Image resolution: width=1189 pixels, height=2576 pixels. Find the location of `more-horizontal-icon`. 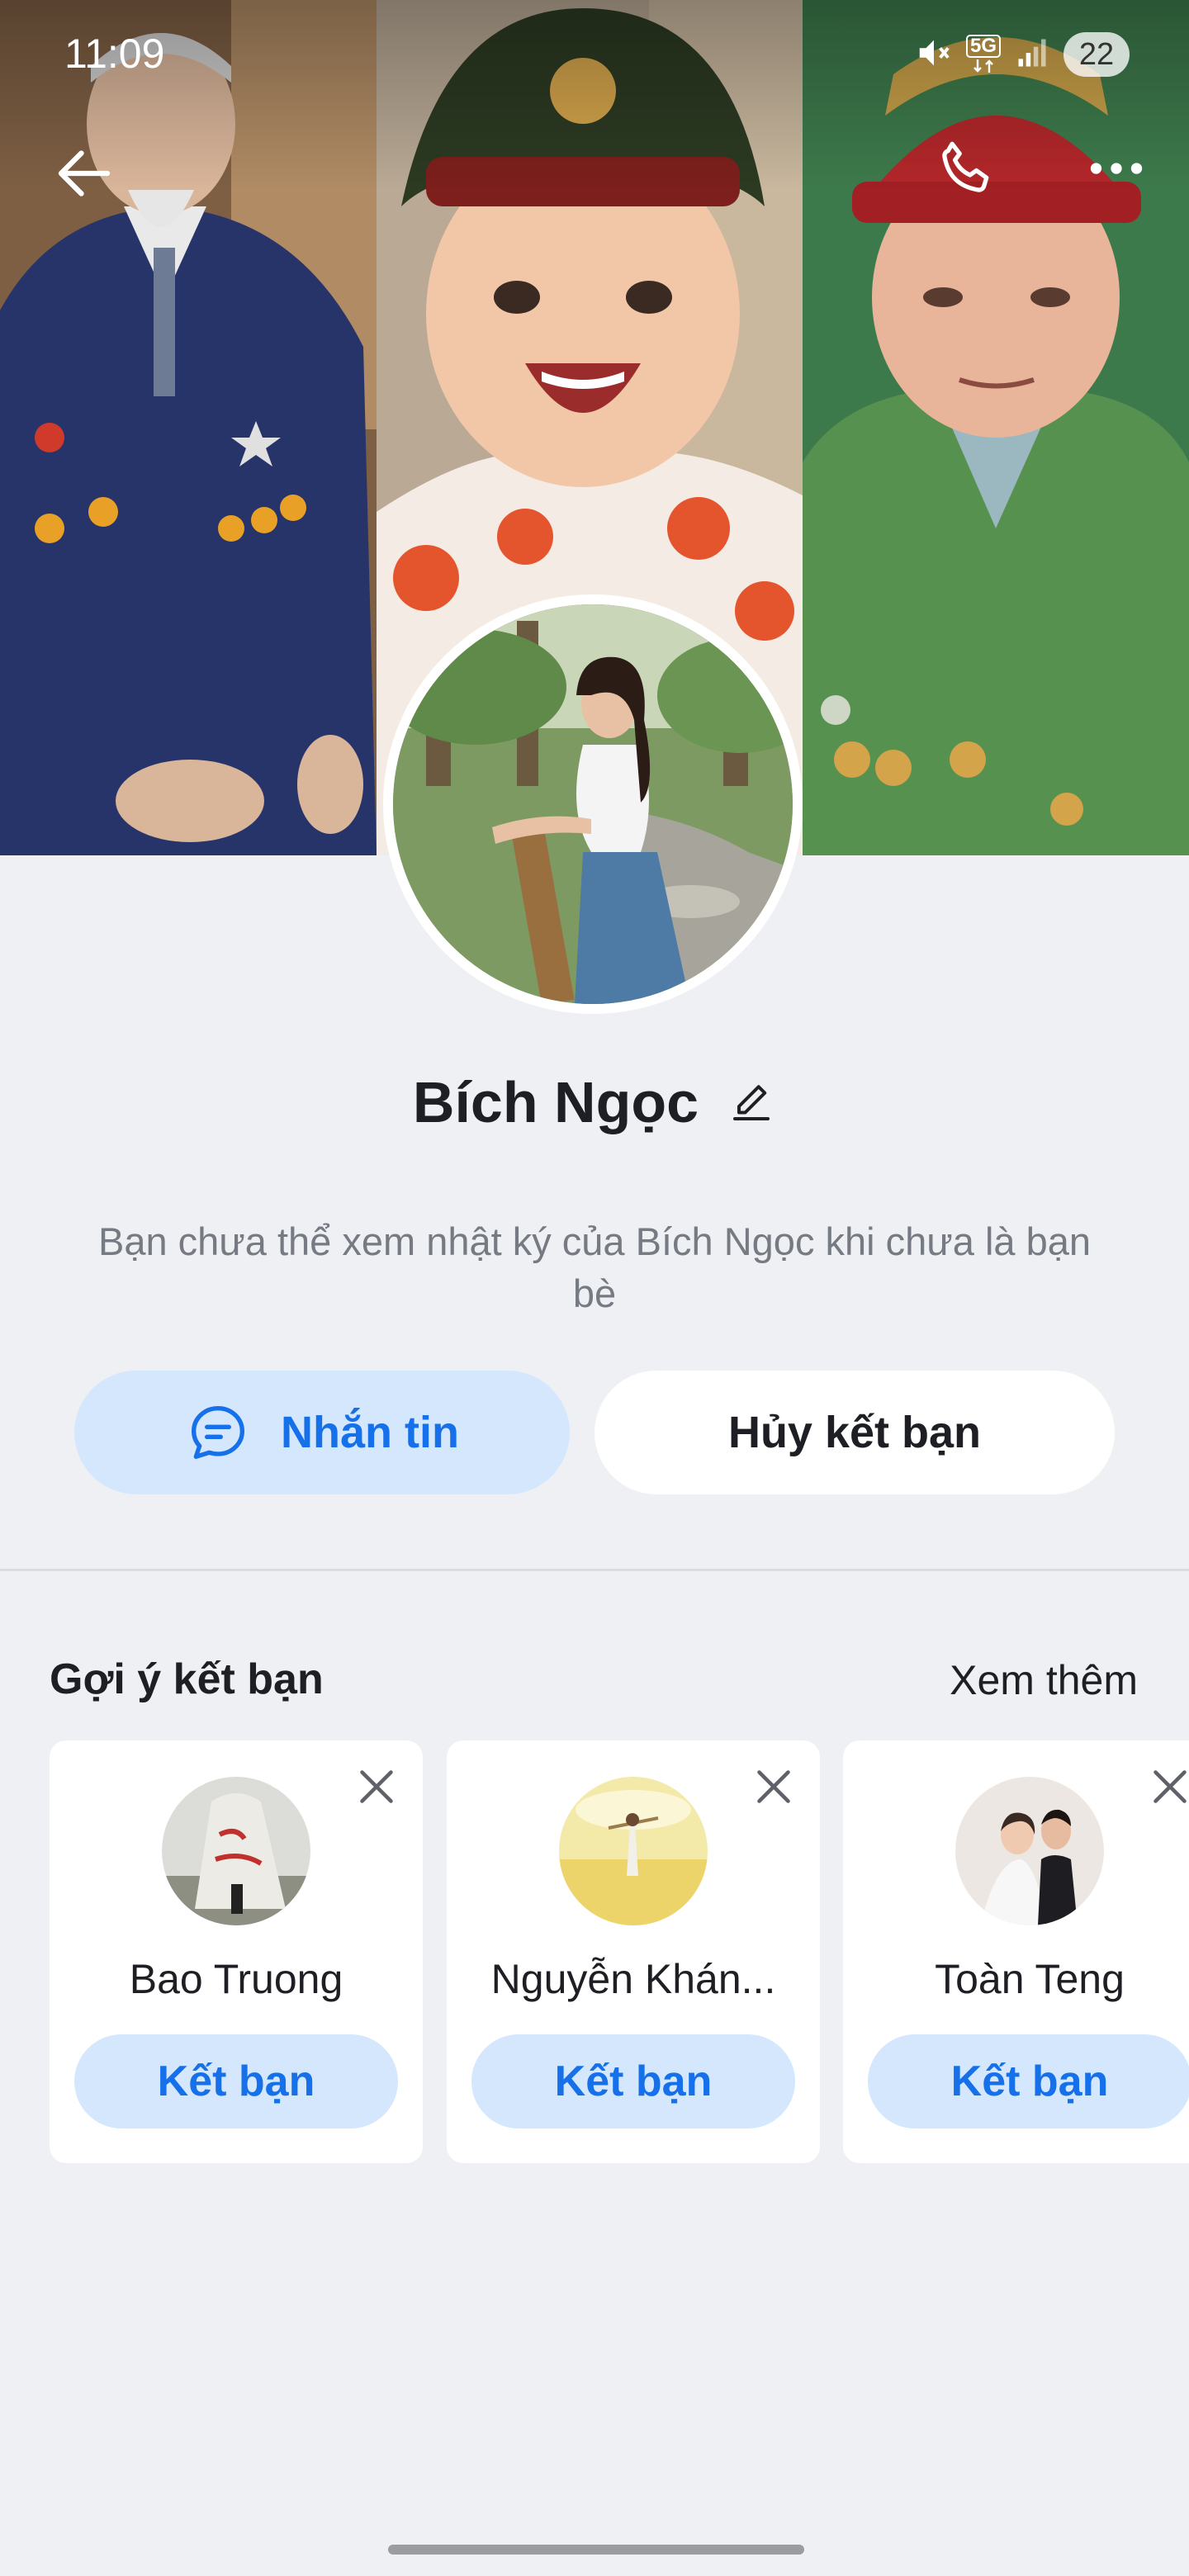

more-horizontal-icon is located at coordinates (1116, 168).